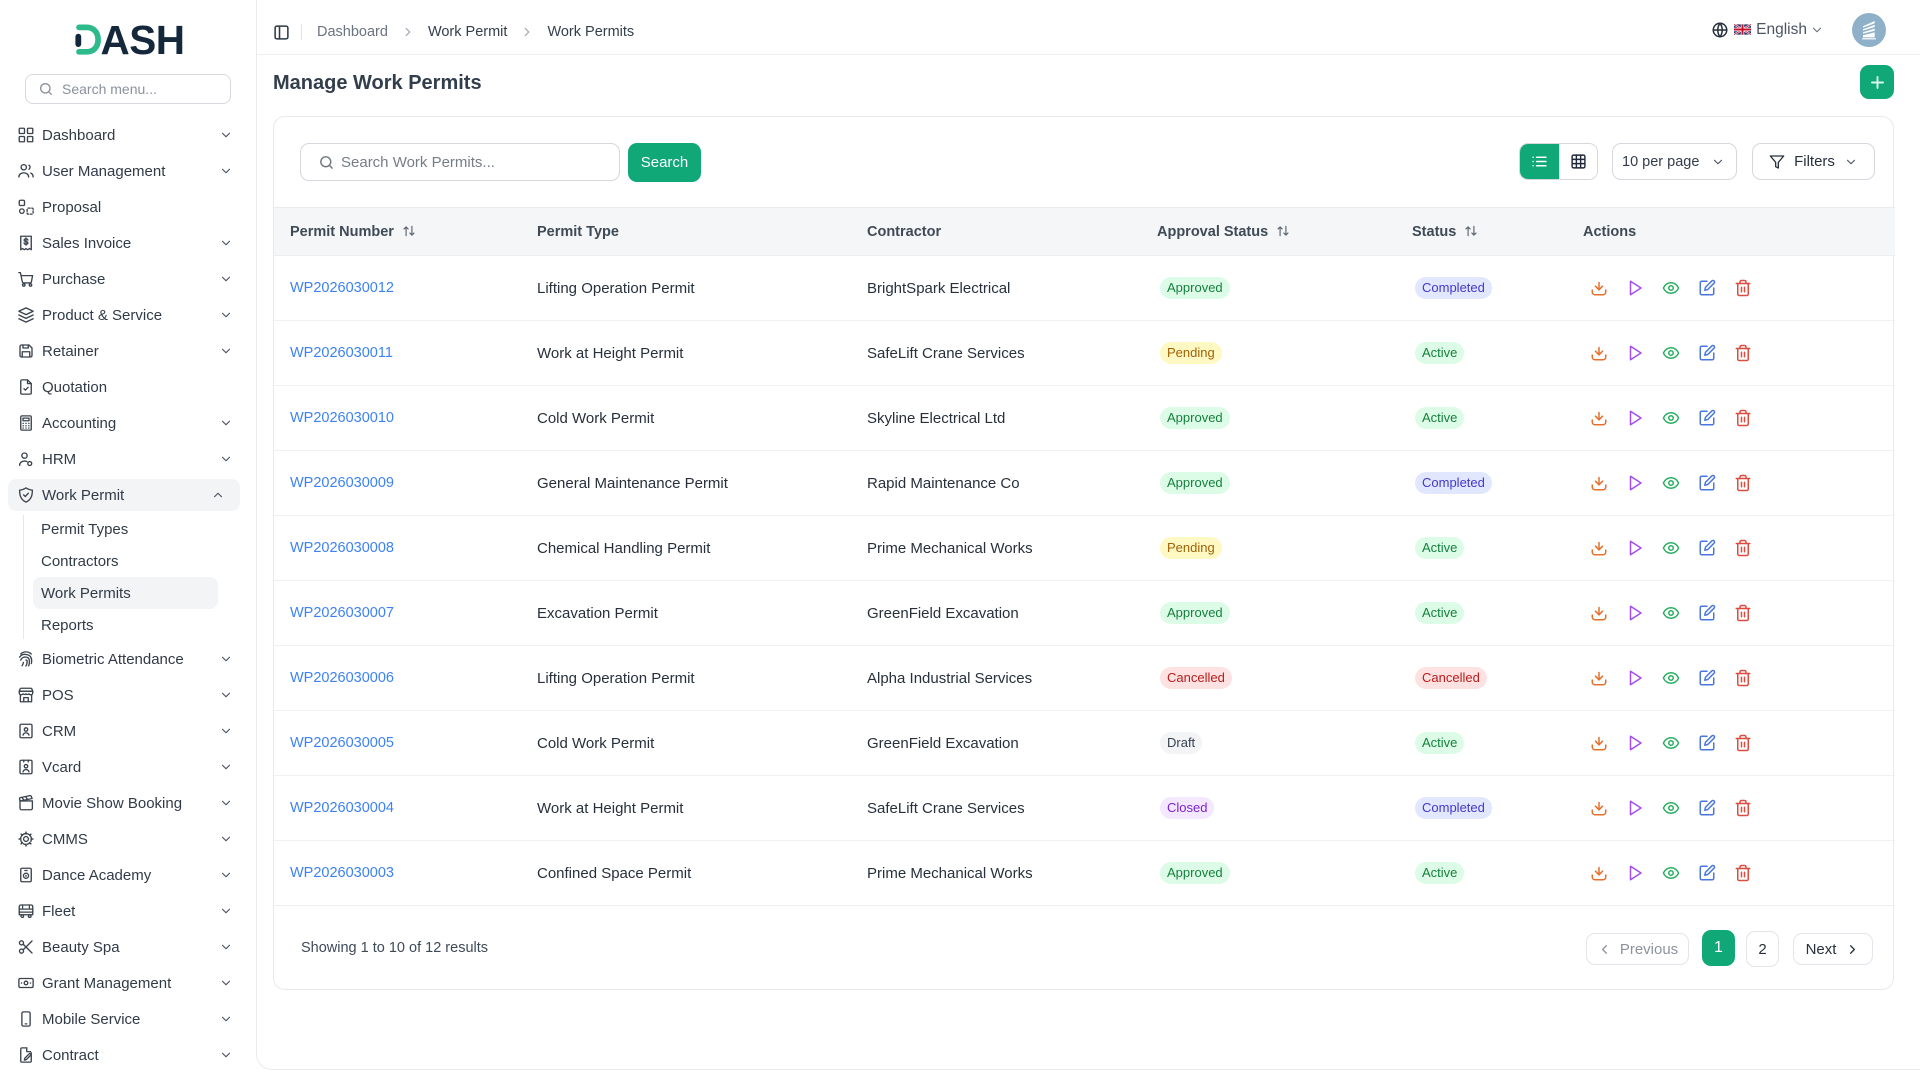 The width and height of the screenshot is (1920, 1080). What do you see at coordinates (143, 38) in the screenshot?
I see `svg-text: ASH` at bounding box center [143, 38].